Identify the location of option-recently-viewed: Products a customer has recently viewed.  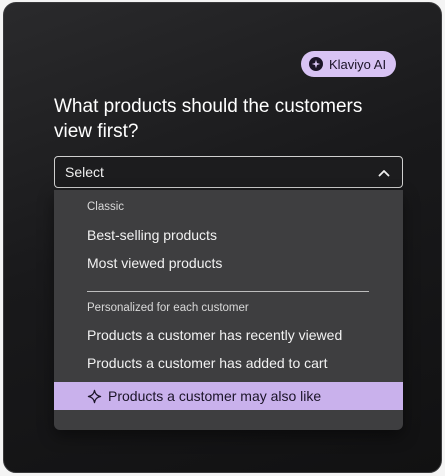
(228, 335).